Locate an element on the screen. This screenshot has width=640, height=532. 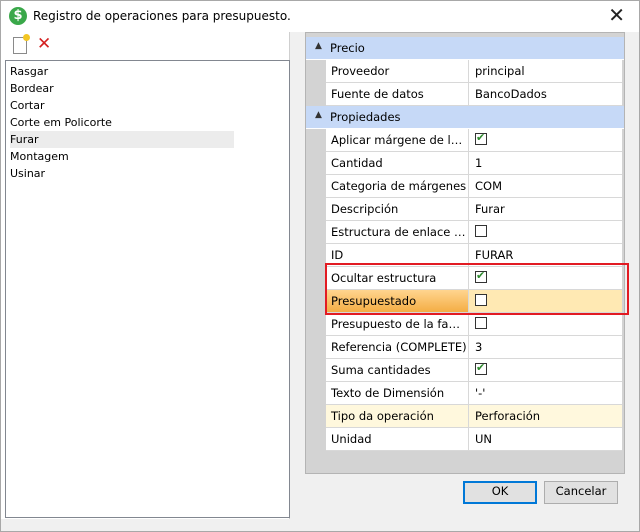
delete-operation-icon: ✕ is located at coordinates (44, 44).